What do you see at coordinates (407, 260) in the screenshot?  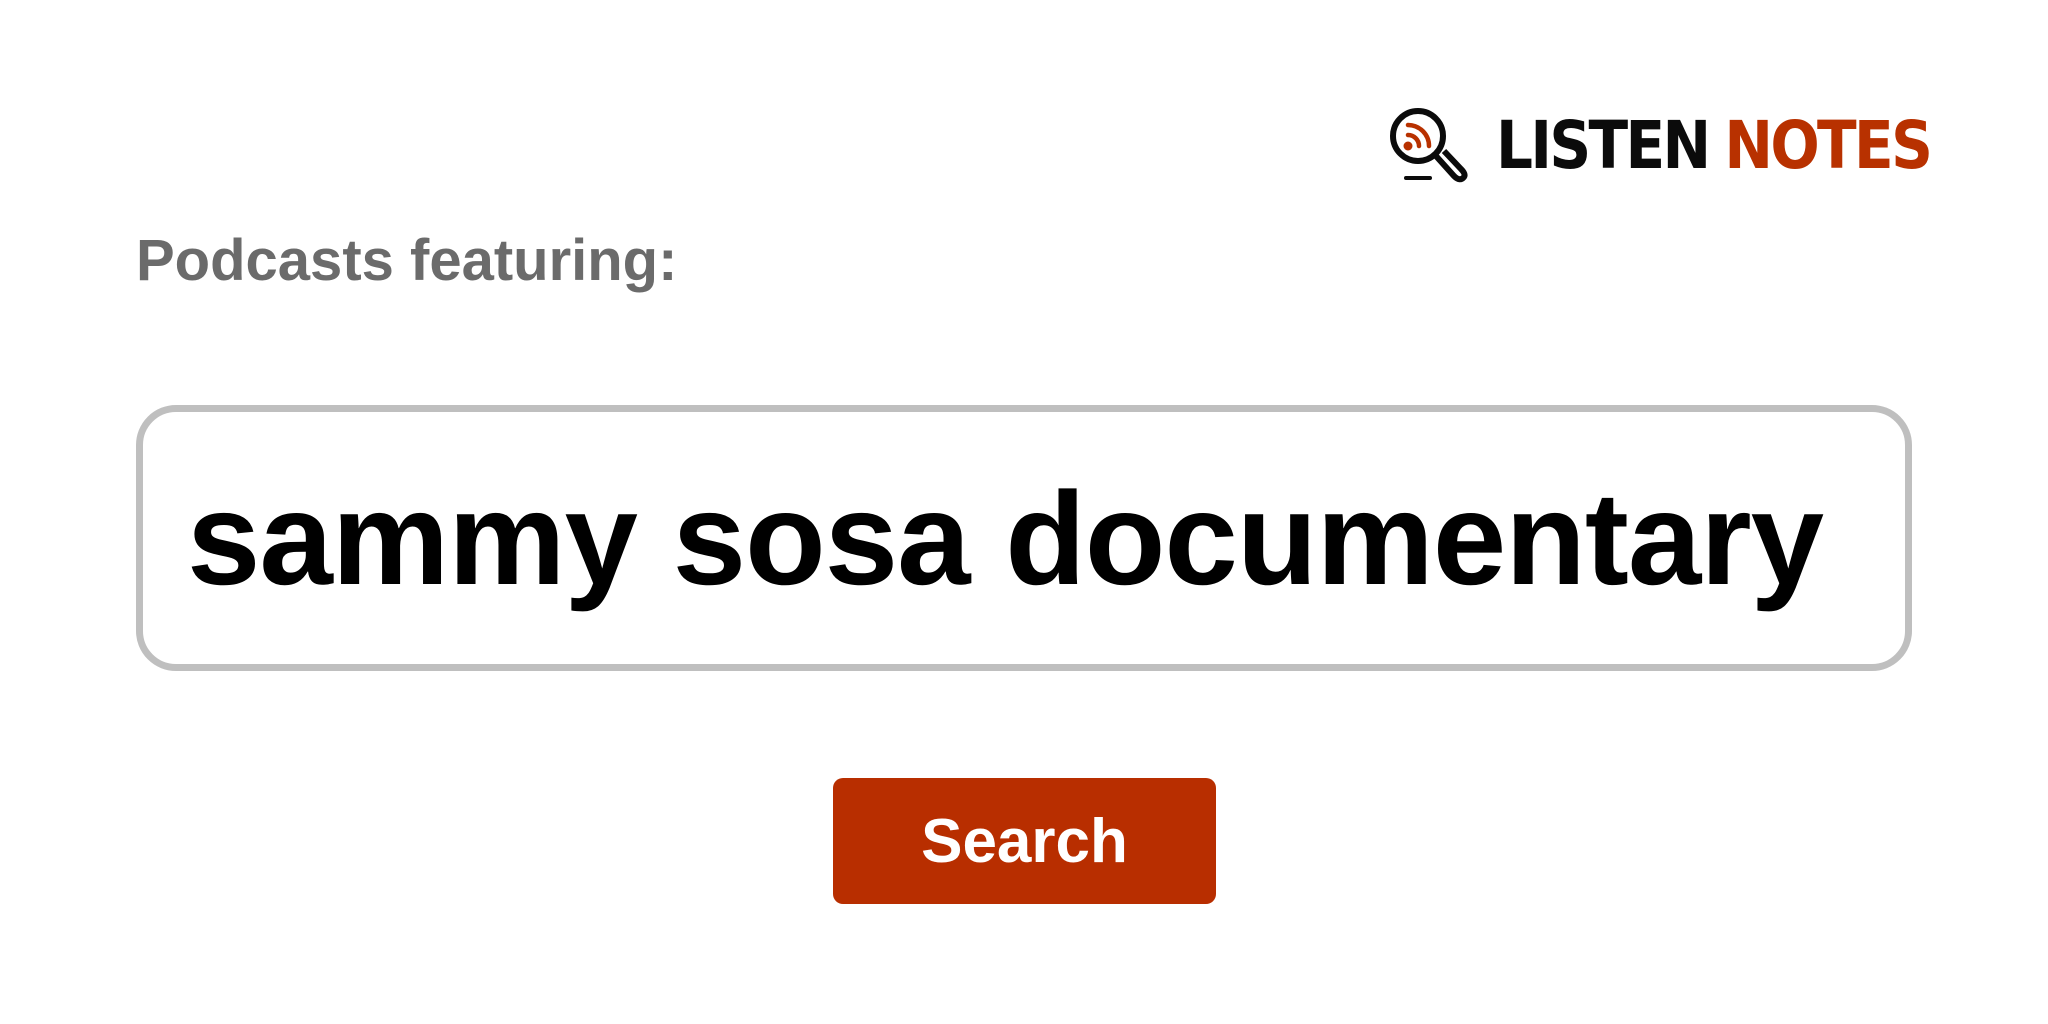 I see `page-heading: Podcasts featuring:` at bounding box center [407, 260].